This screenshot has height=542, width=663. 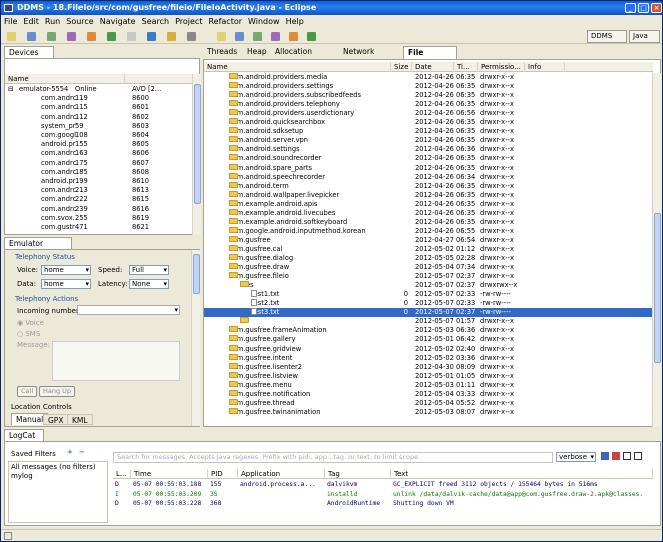 What do you see at coordinates (118, 21) in the screenshot?
I see `menu-navigate: Navigate` at bounding box center [118, 21].